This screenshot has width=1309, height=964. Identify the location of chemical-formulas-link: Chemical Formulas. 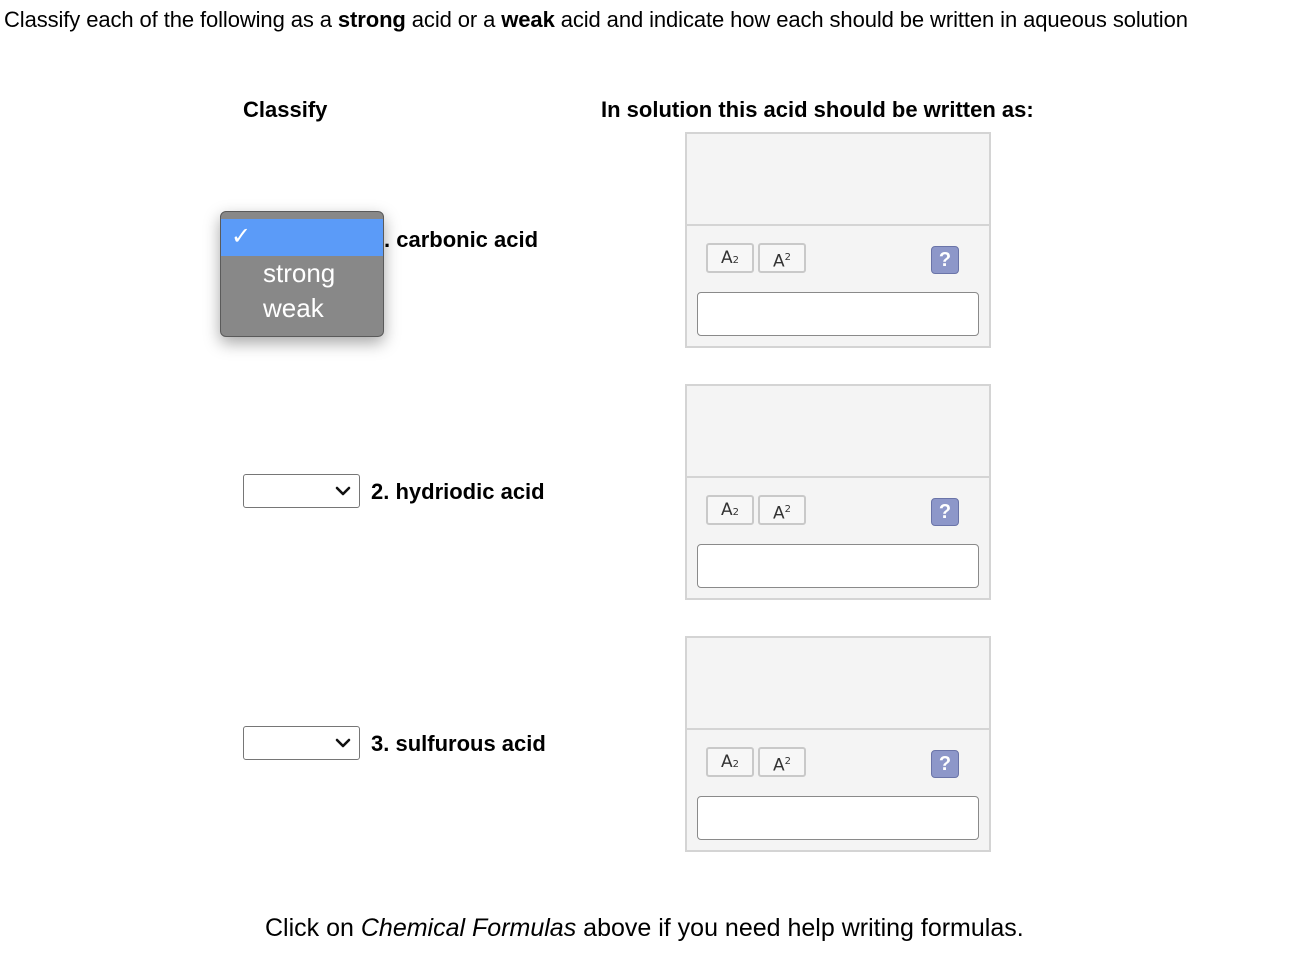
(468, 928).